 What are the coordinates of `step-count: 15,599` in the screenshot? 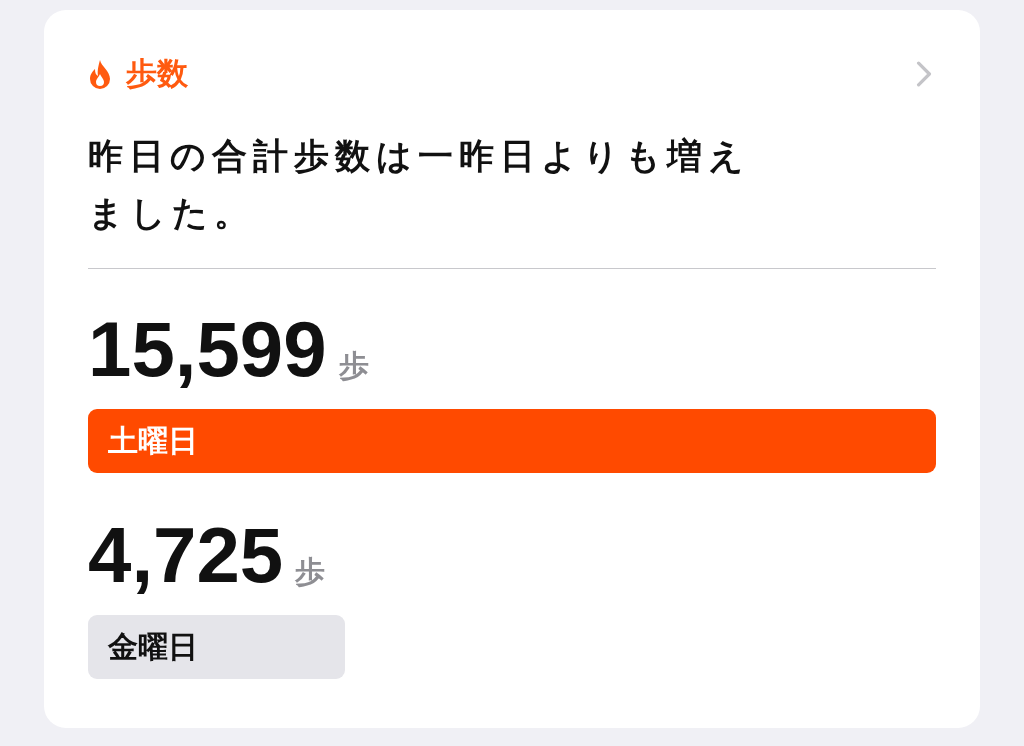 It's located at (207, 349).